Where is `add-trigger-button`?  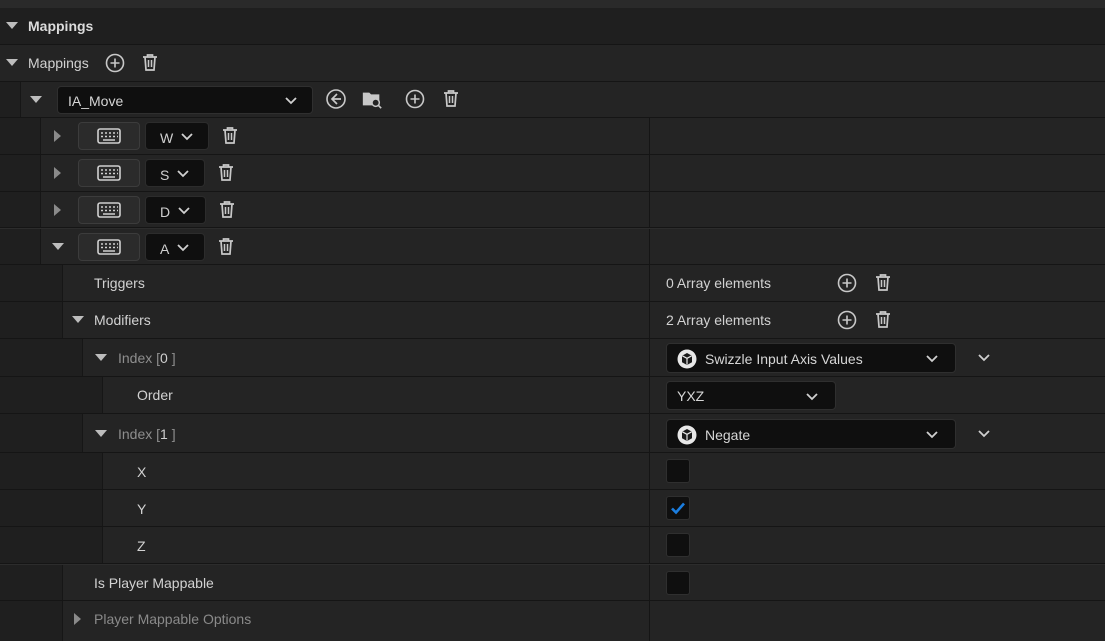 add-trigger-button is located at coordinates (847, 283).